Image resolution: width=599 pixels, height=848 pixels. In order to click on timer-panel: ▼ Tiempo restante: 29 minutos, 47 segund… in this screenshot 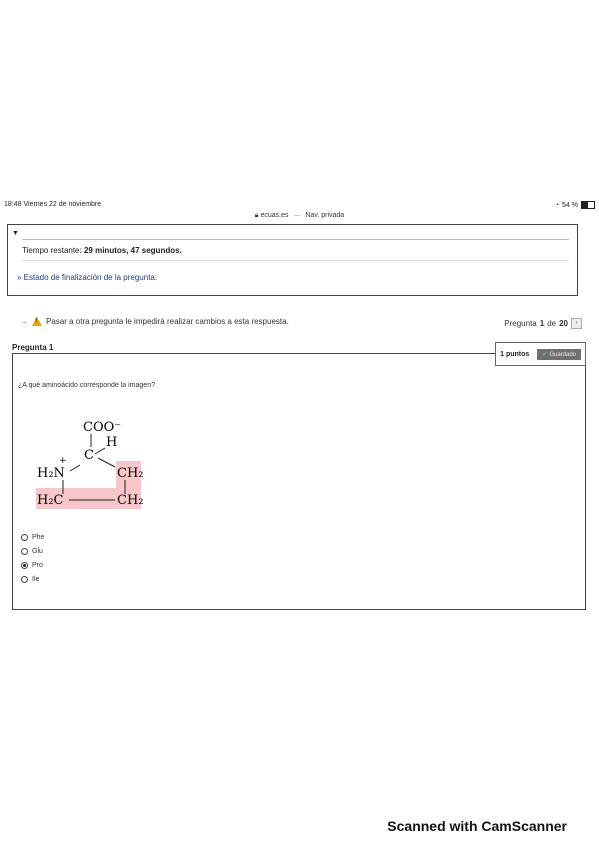, I will do `click(292, 260)`.